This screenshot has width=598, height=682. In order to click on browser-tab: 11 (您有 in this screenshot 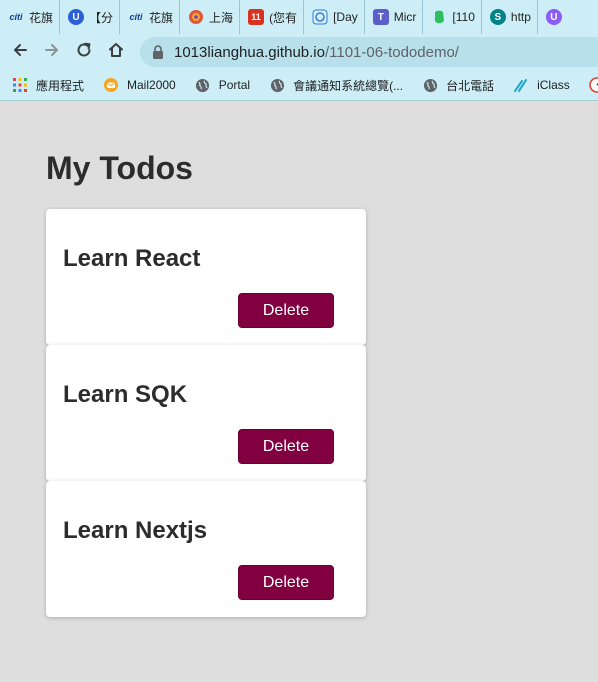, I will do `click(272, 17)`.